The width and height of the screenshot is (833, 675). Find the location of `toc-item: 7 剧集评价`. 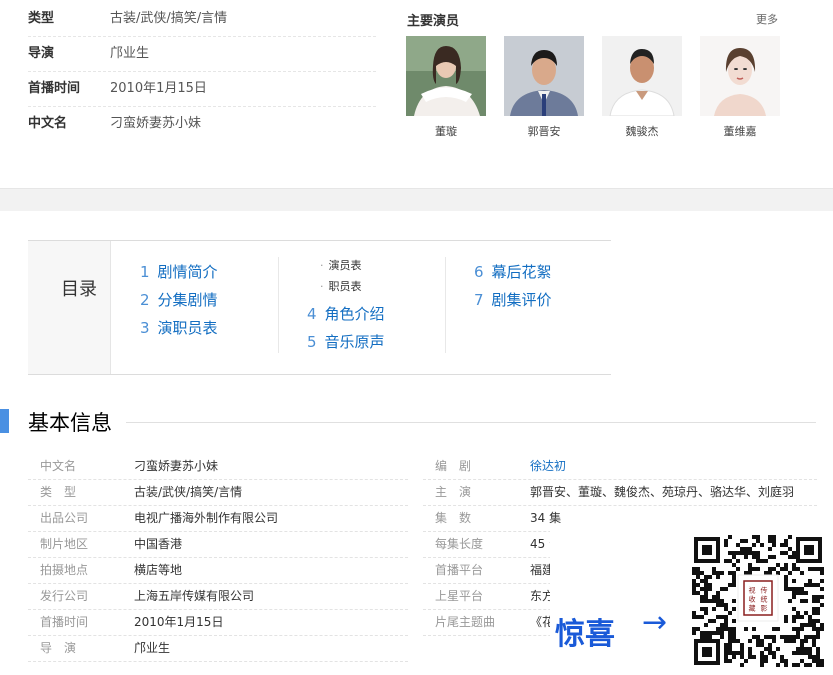

toc-item: 7 剧集评价 is located at coordinates (513, 299).